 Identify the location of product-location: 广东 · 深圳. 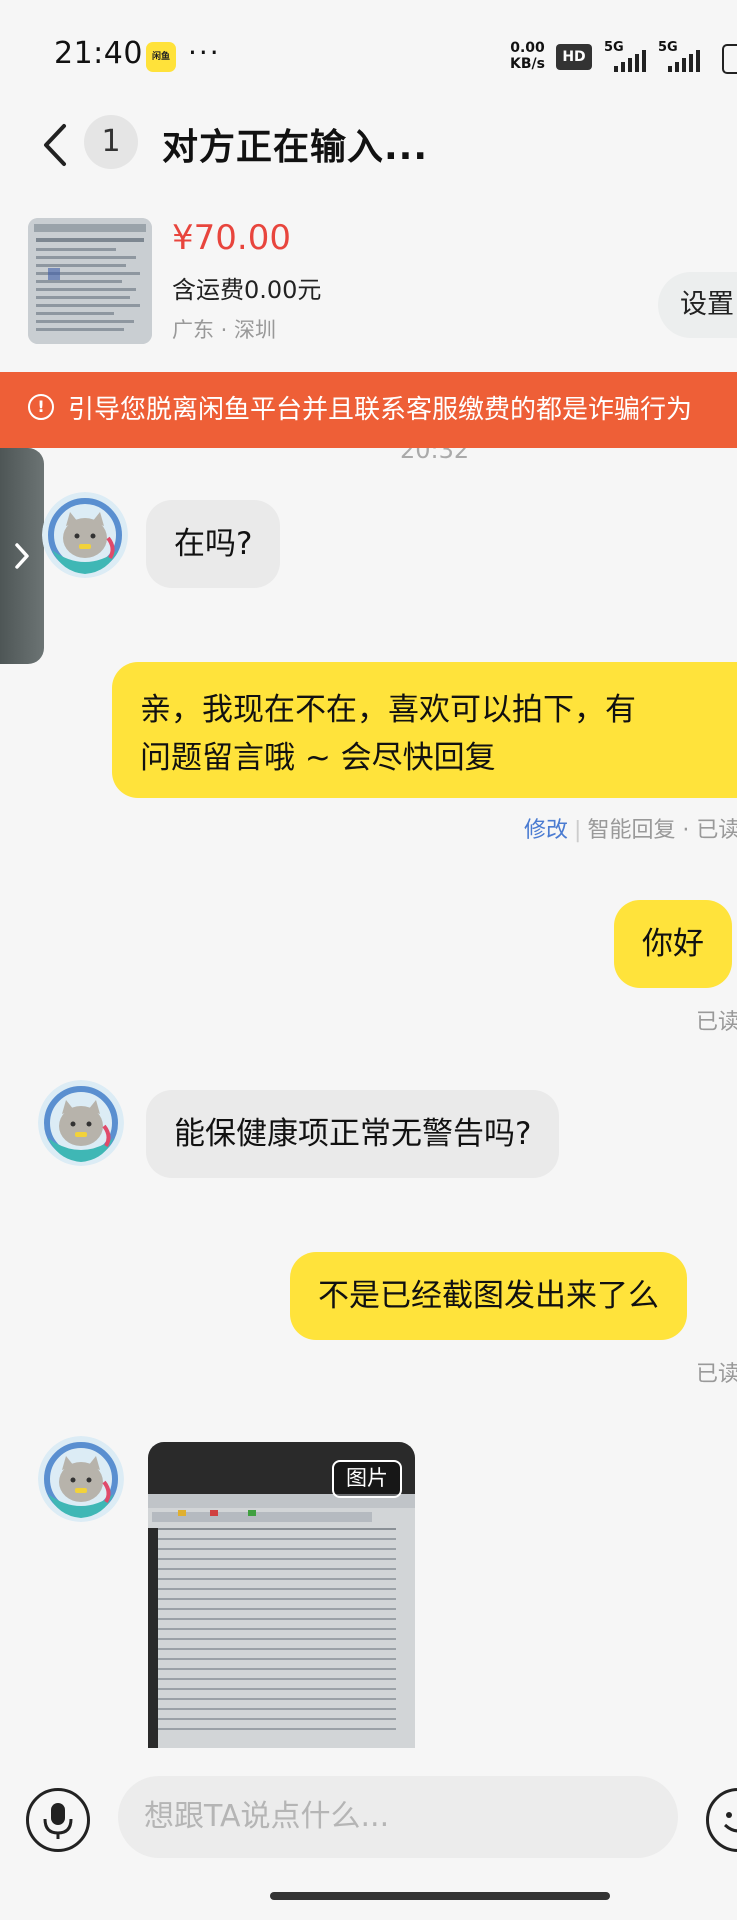
(224, 330).